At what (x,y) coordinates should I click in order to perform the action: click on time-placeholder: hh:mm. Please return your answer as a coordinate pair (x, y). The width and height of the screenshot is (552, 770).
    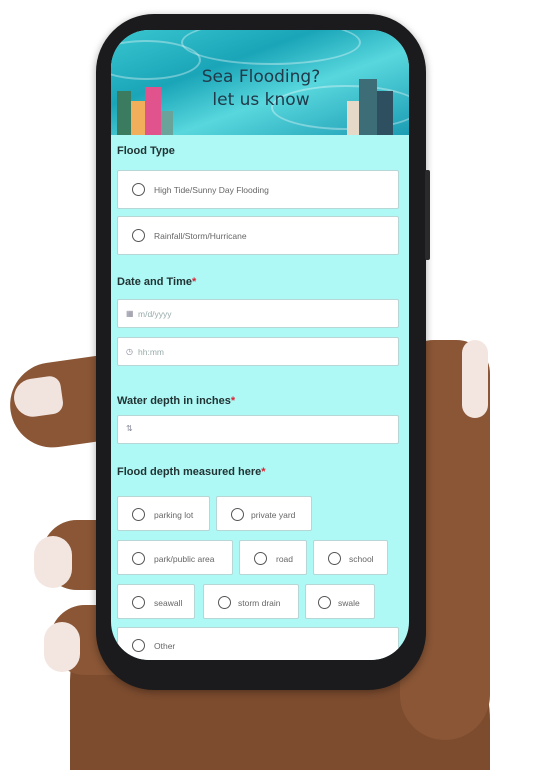
    Looking at the image, I should click on (151, 352).